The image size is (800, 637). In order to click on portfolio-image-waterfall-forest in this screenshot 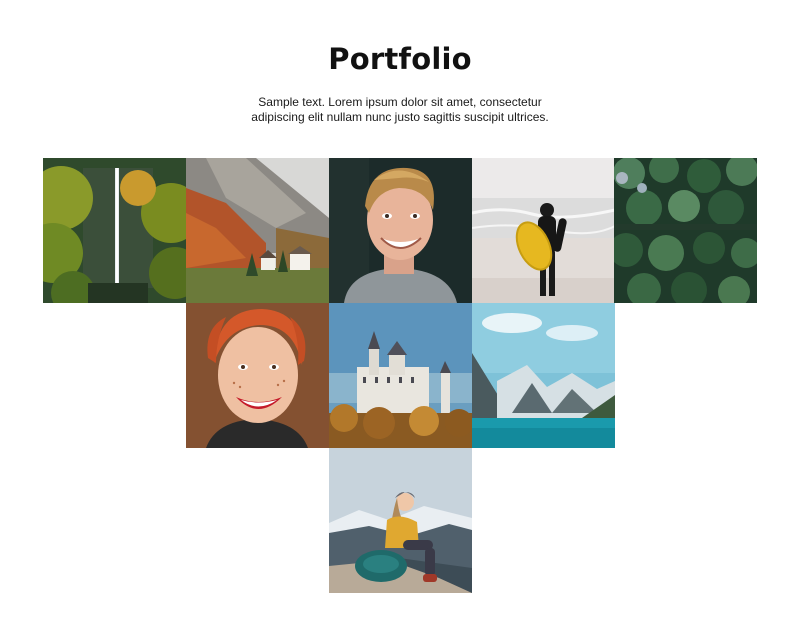, I will do `click(114, 230)`.